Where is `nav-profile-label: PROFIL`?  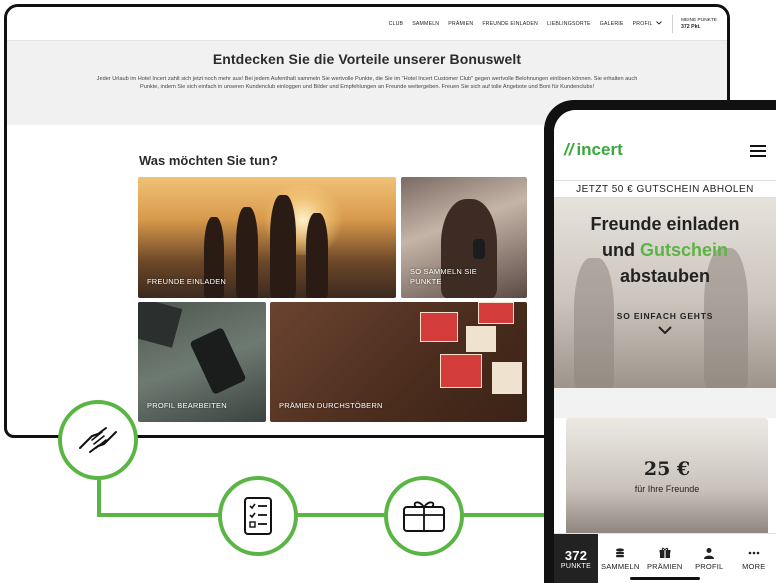
nav-profile-label: PROFIL is located at coordinates (642, 23).